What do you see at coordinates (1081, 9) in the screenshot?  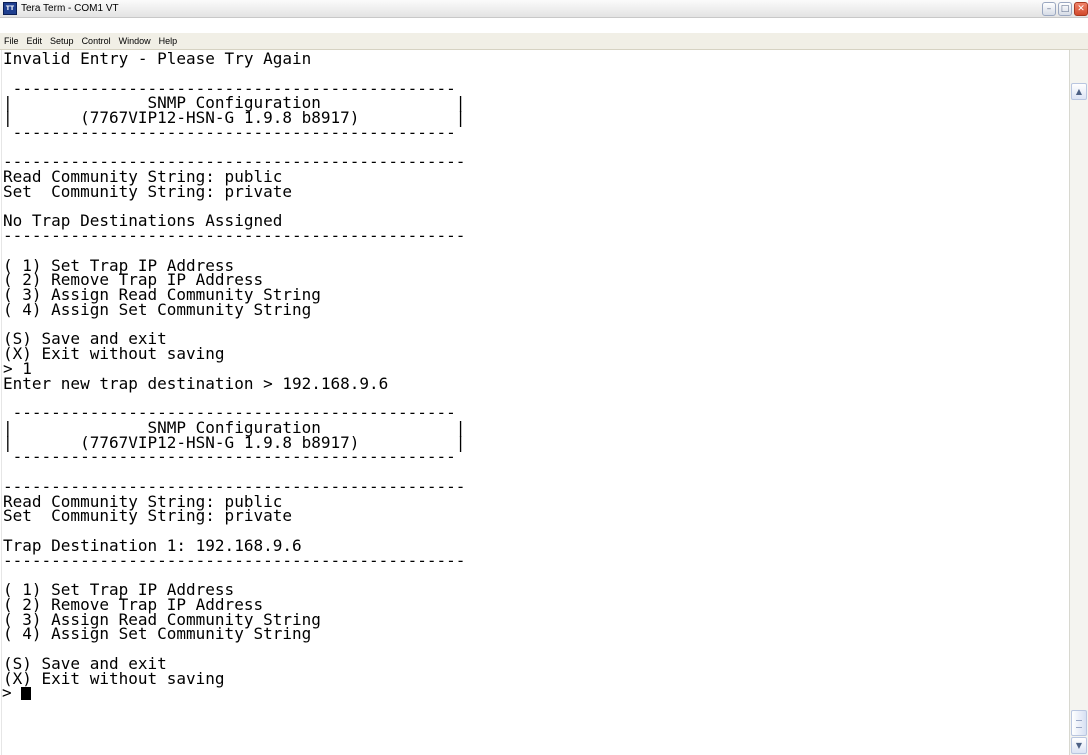 I see `close-button: ✕` at bounding box center [1081, 9].